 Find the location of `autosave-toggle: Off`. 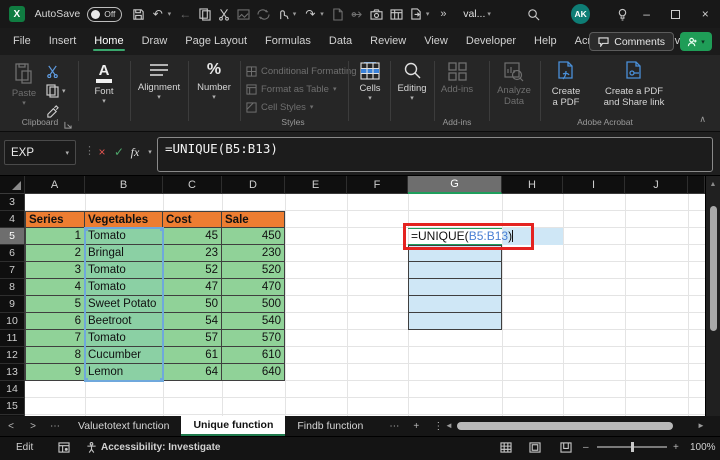

autosave-toggle: Off is located at coordinates (105, 14).